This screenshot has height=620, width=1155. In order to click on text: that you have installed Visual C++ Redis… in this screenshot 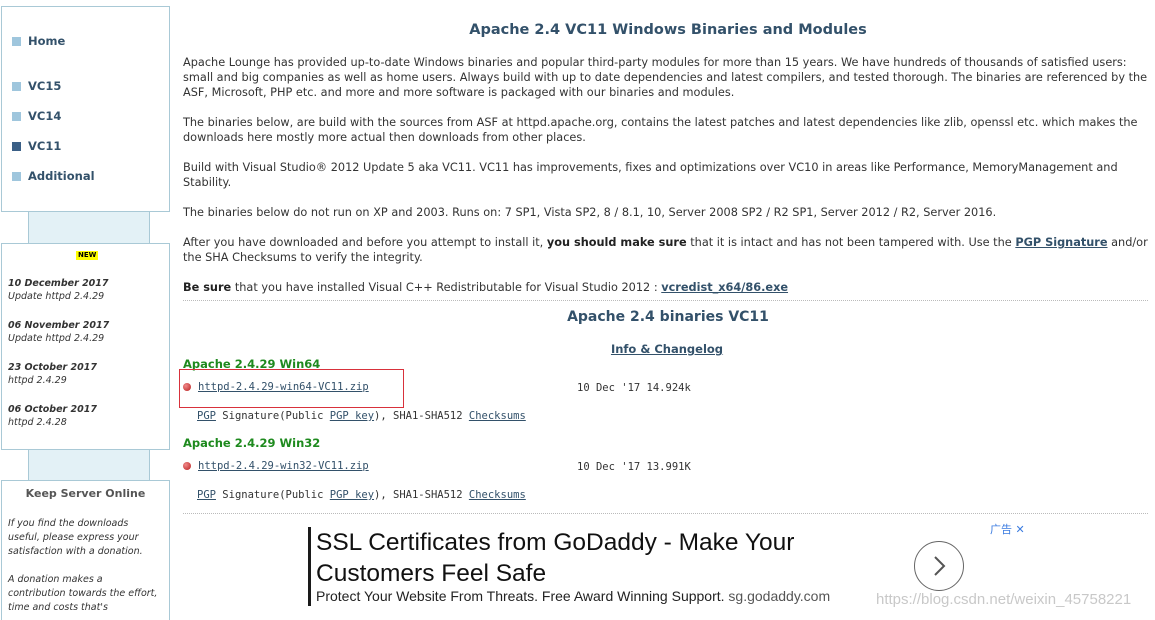, I will do `click(446, 287)`.